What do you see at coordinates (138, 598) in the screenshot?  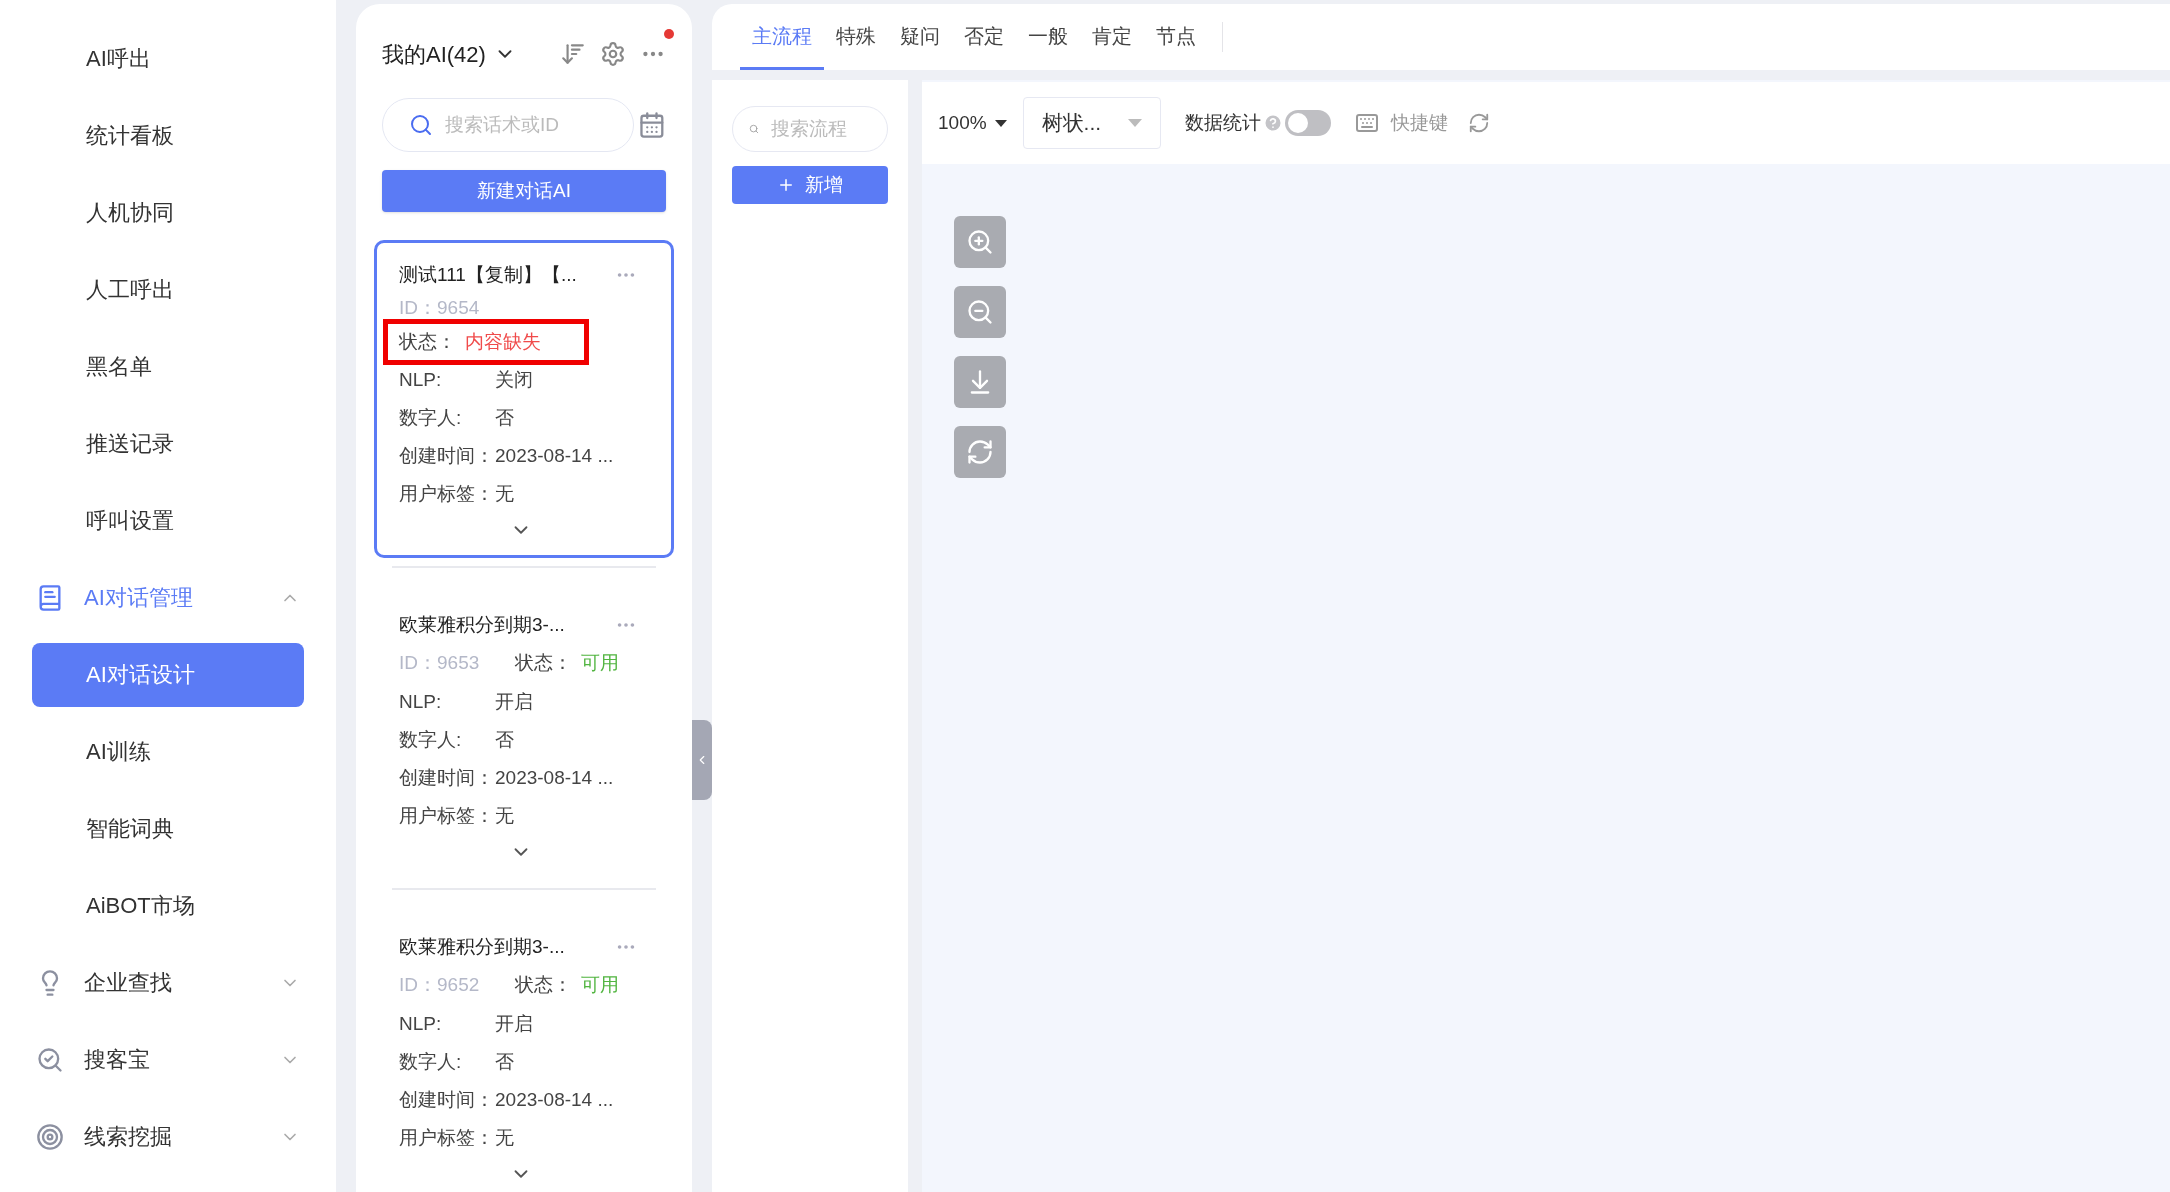 I see `group-label: AI对话管理` at bounding box center [138, 598].